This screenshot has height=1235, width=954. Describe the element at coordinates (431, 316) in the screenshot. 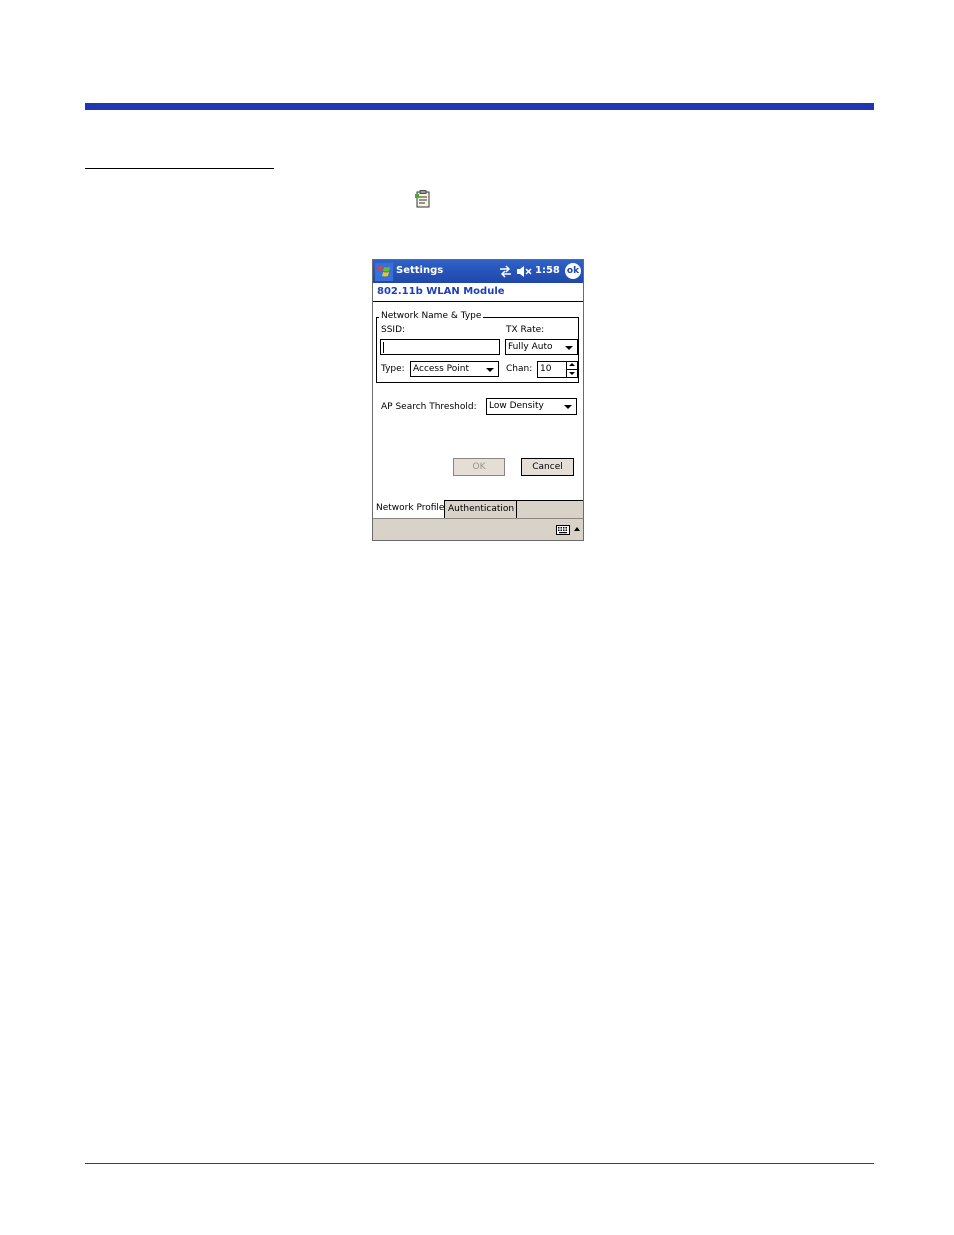

I see `group-label: Network Name & Type` at that location.